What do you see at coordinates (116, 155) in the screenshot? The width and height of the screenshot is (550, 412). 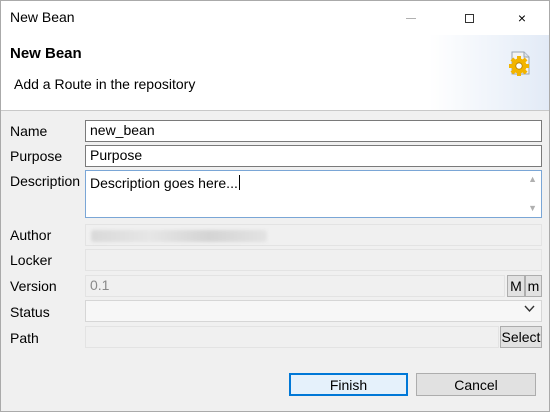 I see `purpose-value: Purpose` at bounding box center [116, 155].